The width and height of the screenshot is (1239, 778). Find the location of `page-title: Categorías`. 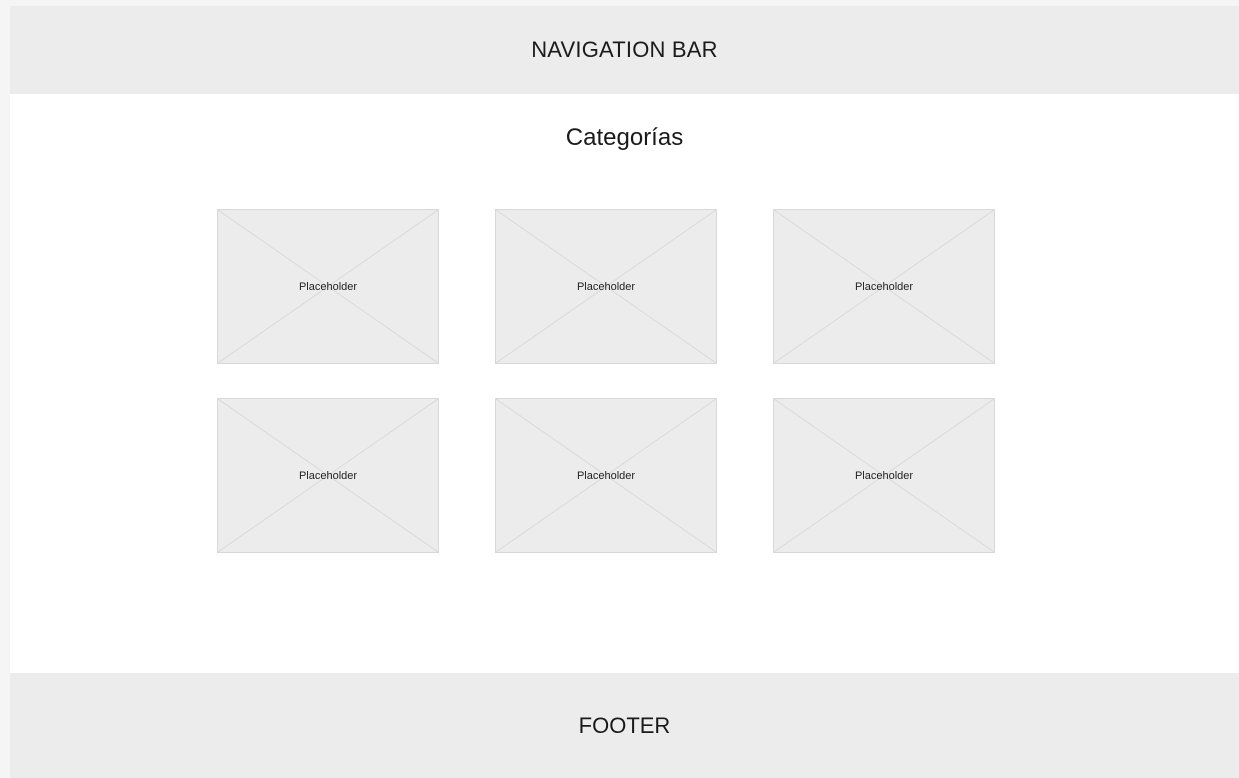

page-title: Categorías is located at coordinates (624, 137).